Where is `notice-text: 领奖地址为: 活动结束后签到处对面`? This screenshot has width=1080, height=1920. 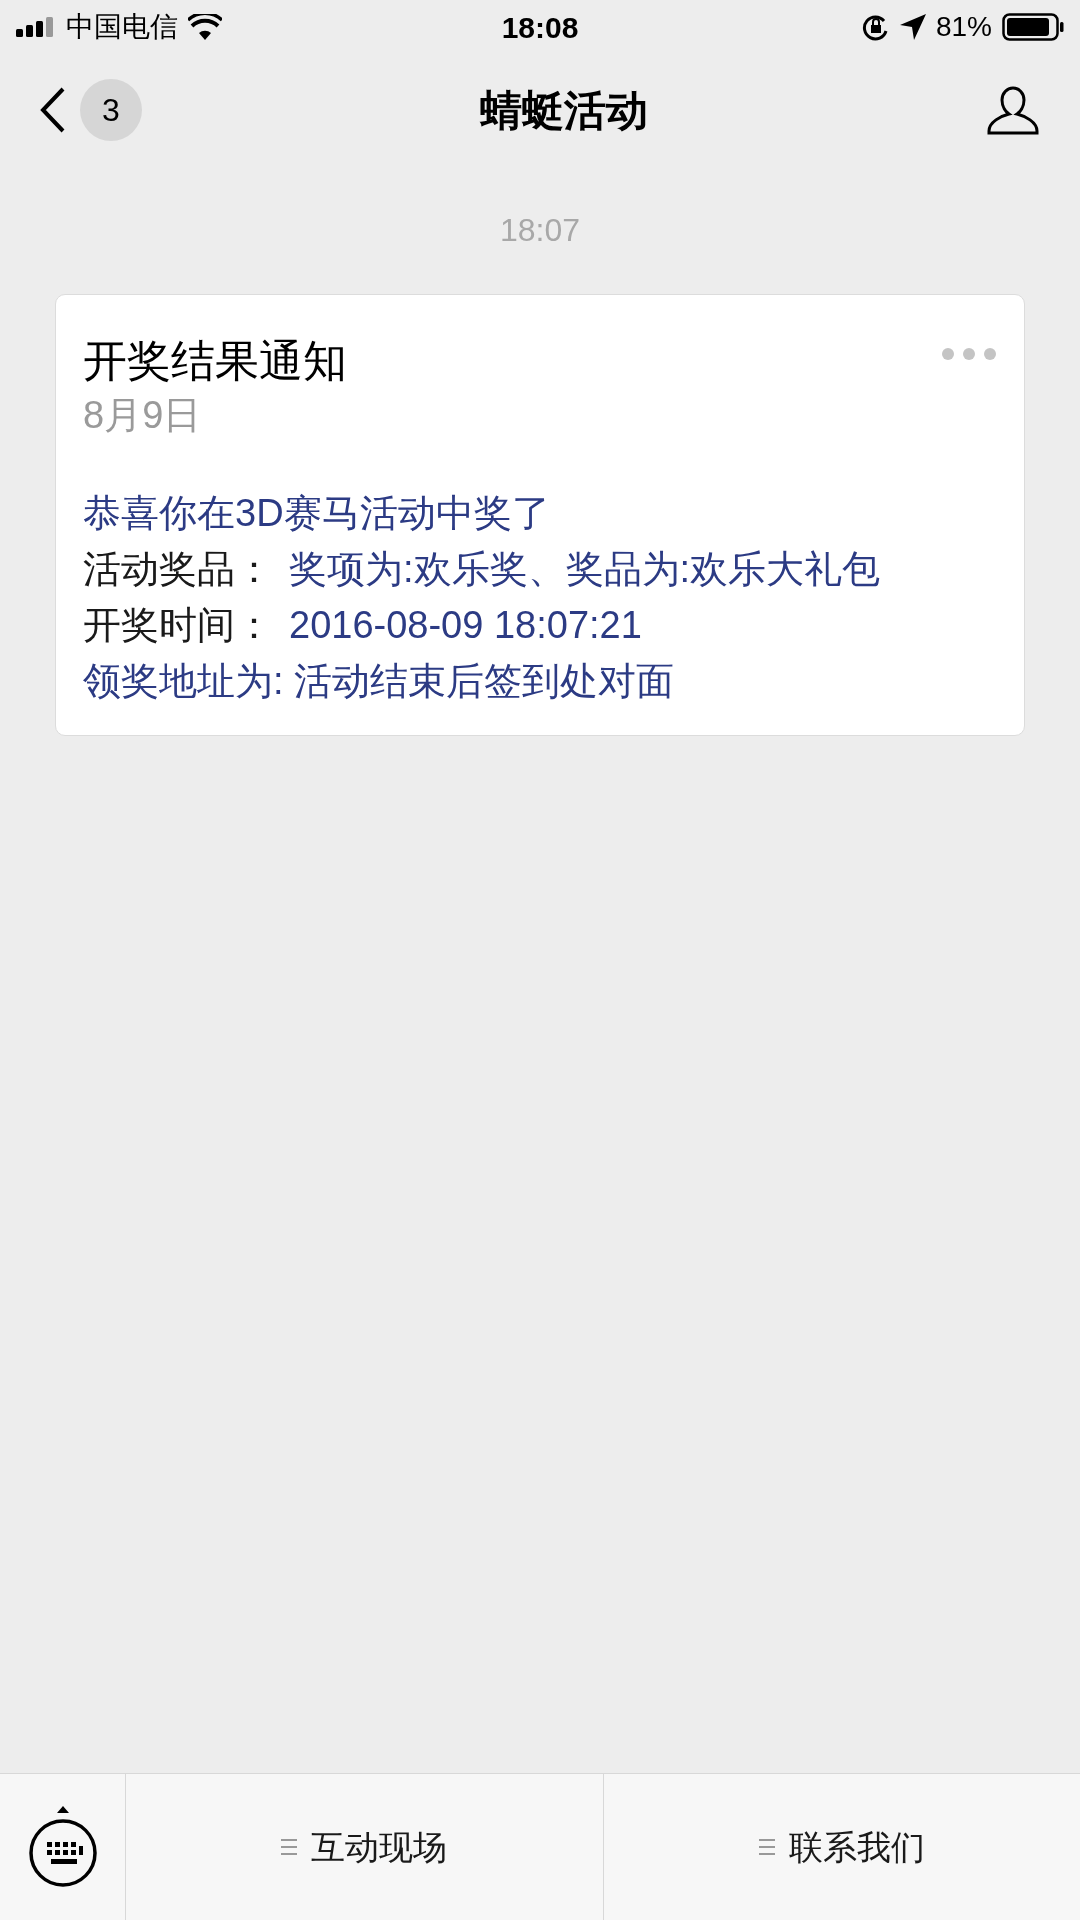
notice-text: 领奖地址为: 活动结束后签到处对面 is located at coordinates (379, 681).